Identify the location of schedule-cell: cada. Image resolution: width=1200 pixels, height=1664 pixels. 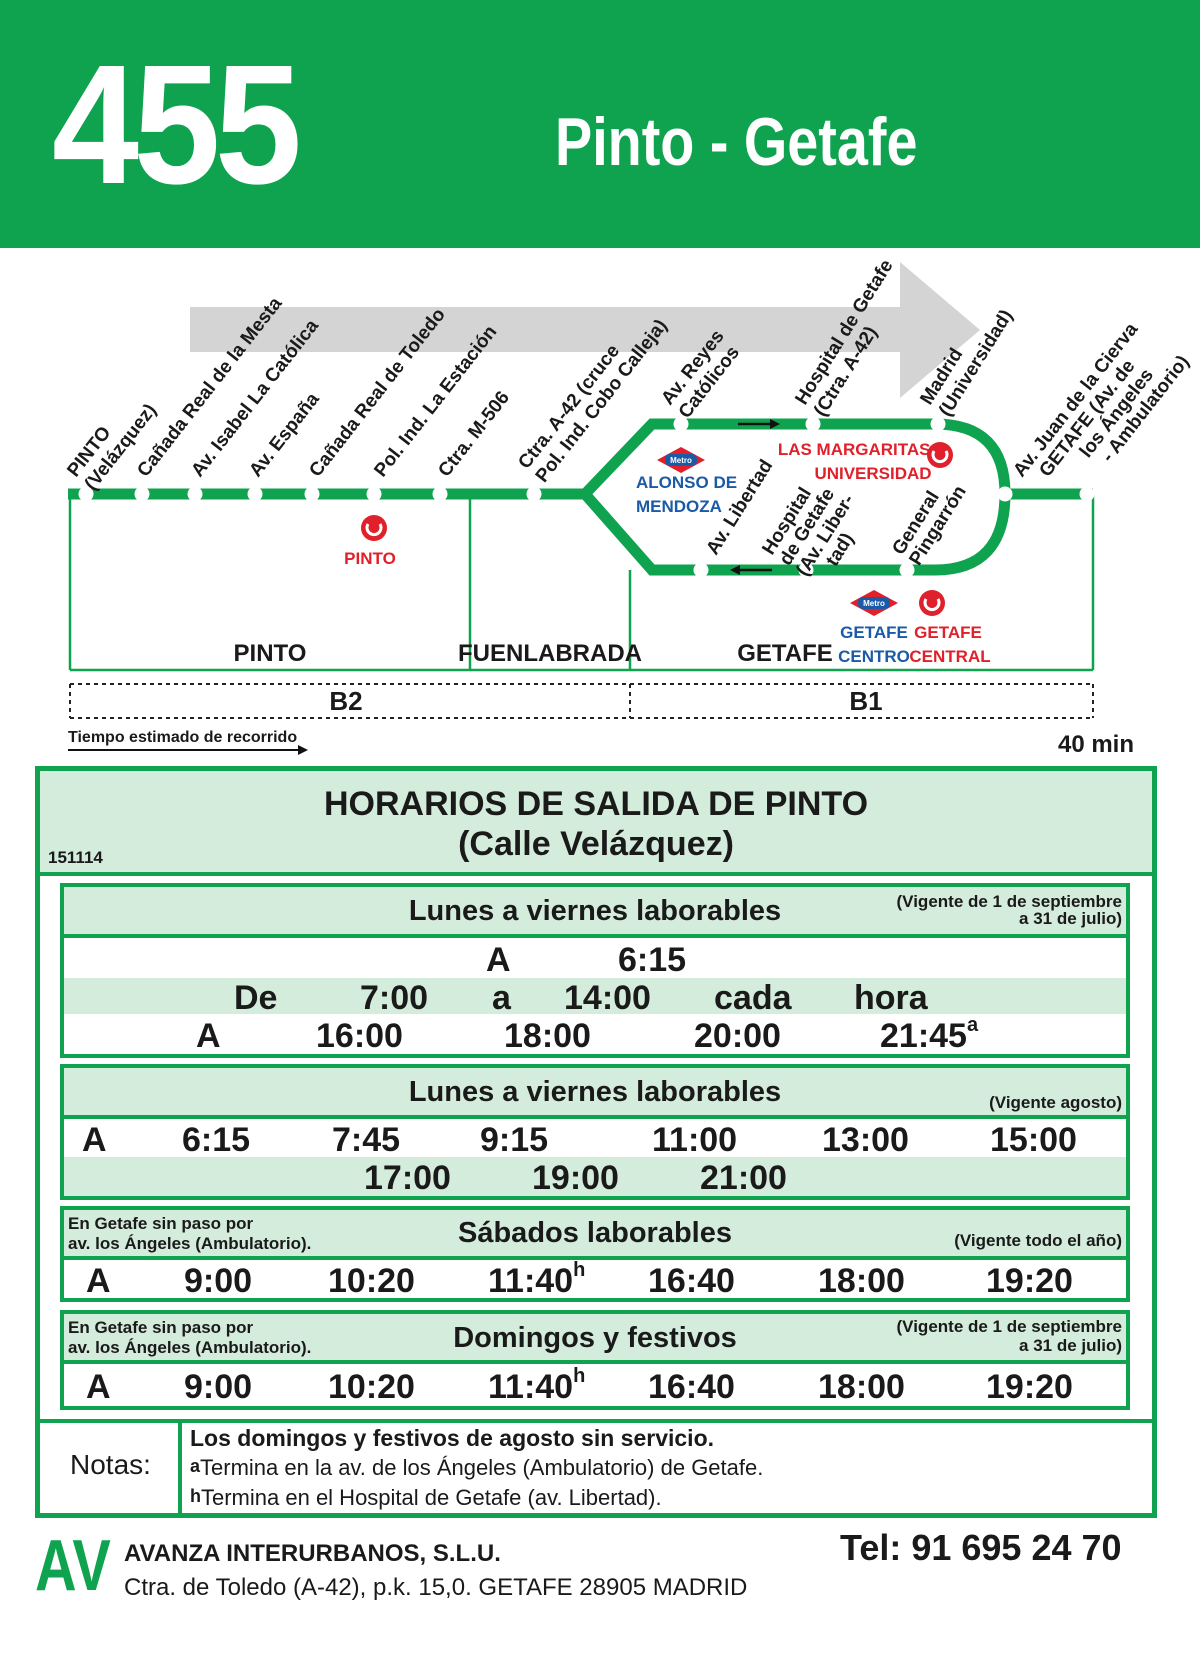
(753, 998).